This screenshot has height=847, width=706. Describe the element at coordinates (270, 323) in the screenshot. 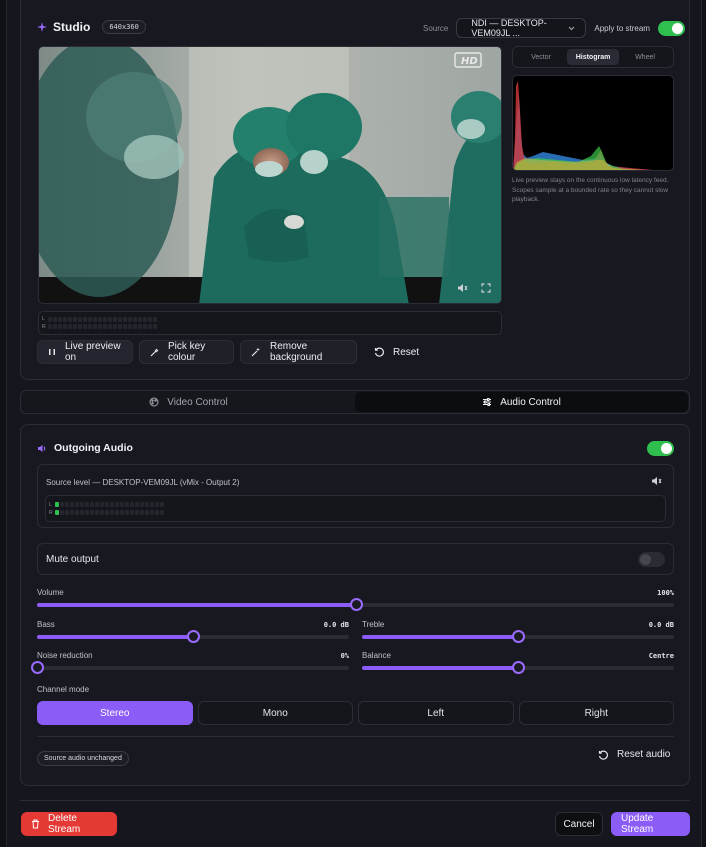

I see `preview-audio-meter: L R` at that location.